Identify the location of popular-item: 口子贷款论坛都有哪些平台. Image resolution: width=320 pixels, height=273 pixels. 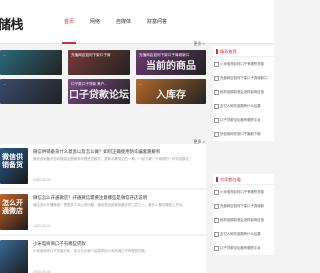
(243, 248).